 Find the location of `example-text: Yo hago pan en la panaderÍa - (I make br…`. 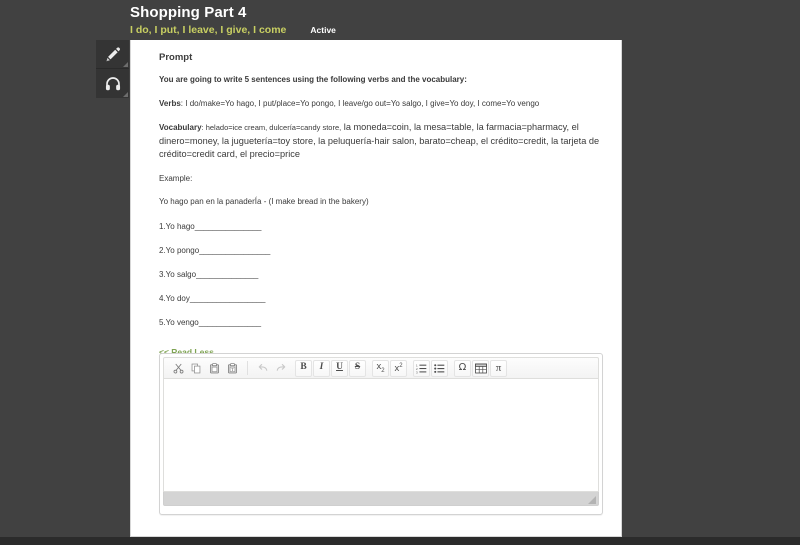

example-text: Yo hago pan en la panaderÍa - (I make br… is located at coordinates (264, 201).